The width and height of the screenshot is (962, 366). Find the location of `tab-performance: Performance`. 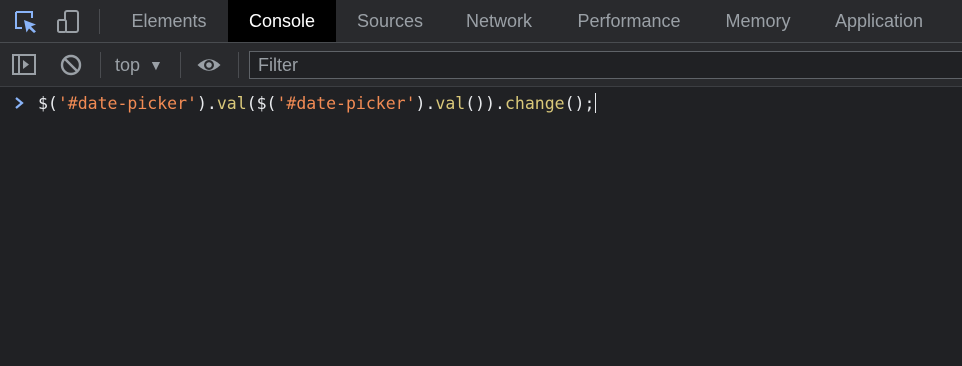

tab-performance: Performance is located at coordinates (629, 21).